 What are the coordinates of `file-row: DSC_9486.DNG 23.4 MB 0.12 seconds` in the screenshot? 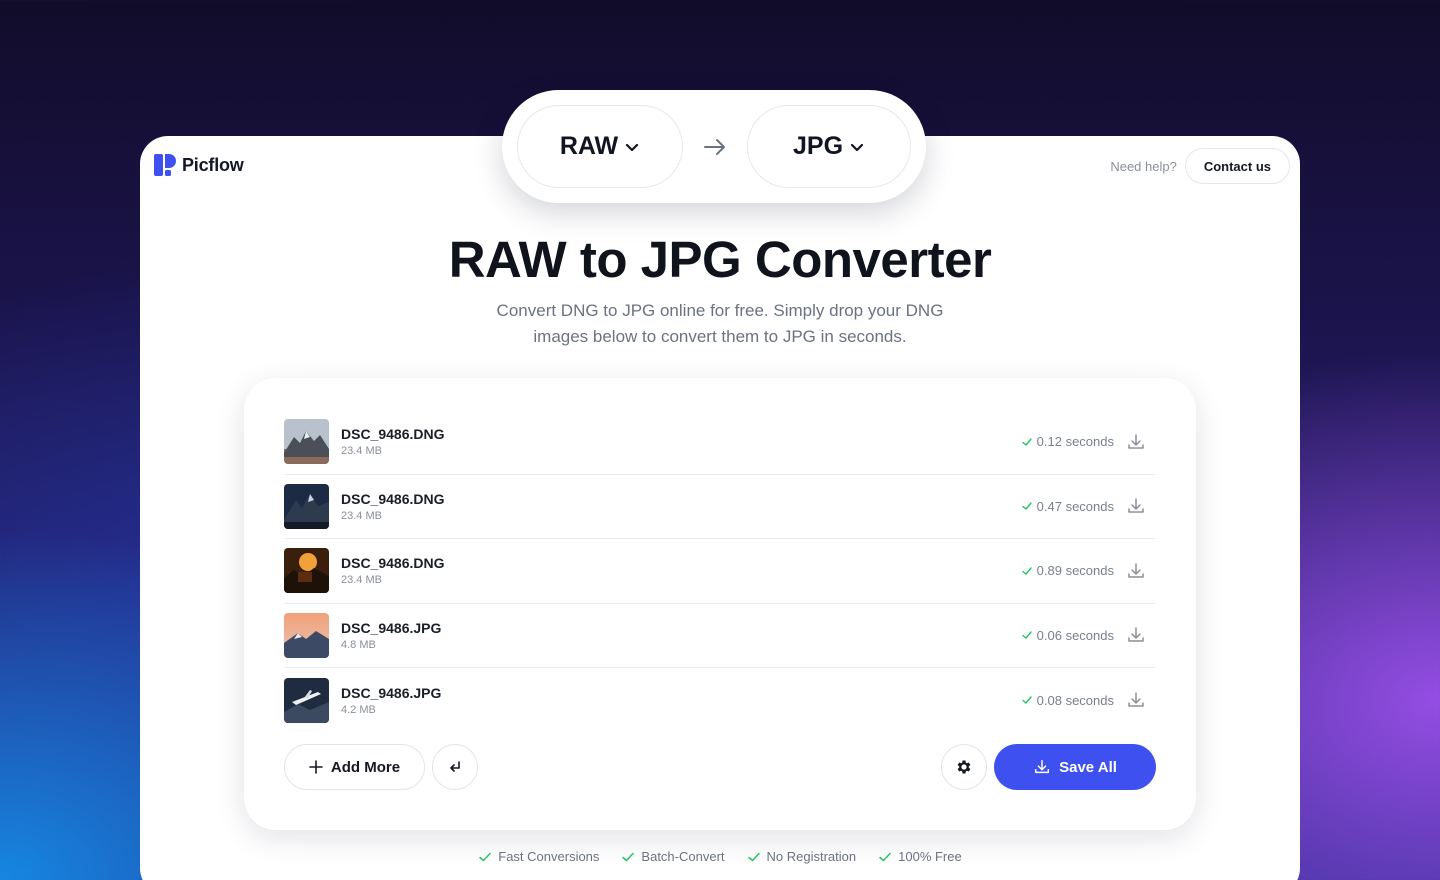 It's located at (720, 442).